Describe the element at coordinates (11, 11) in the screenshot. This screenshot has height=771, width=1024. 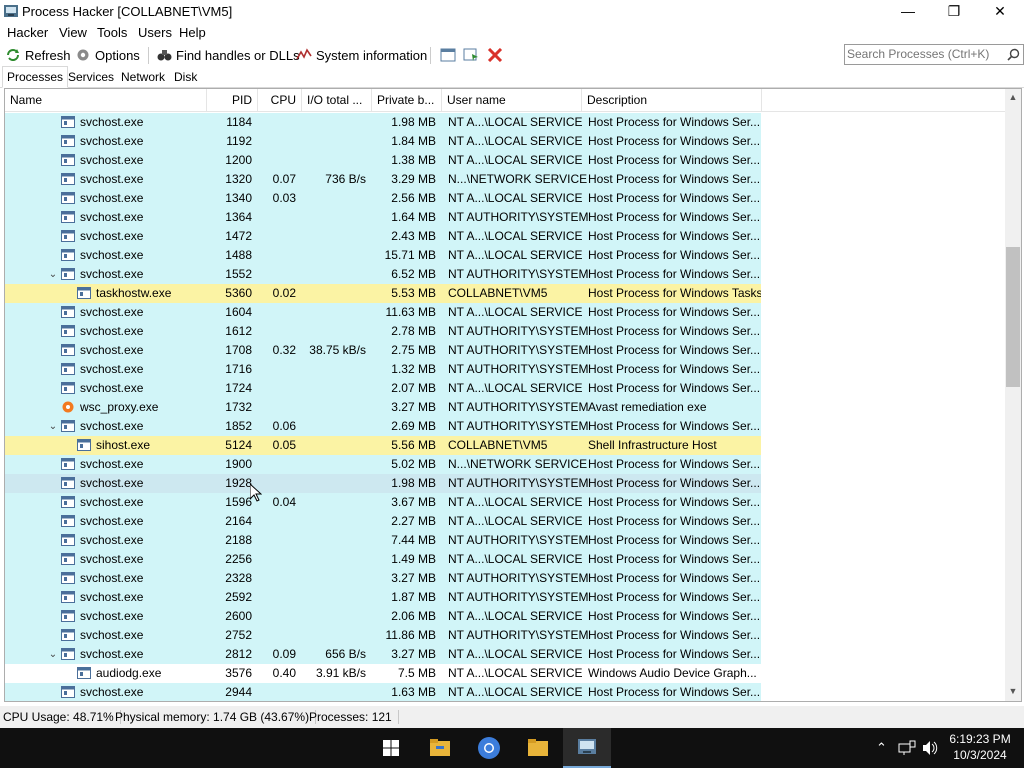
I see `process-hacker-icon` at that location.